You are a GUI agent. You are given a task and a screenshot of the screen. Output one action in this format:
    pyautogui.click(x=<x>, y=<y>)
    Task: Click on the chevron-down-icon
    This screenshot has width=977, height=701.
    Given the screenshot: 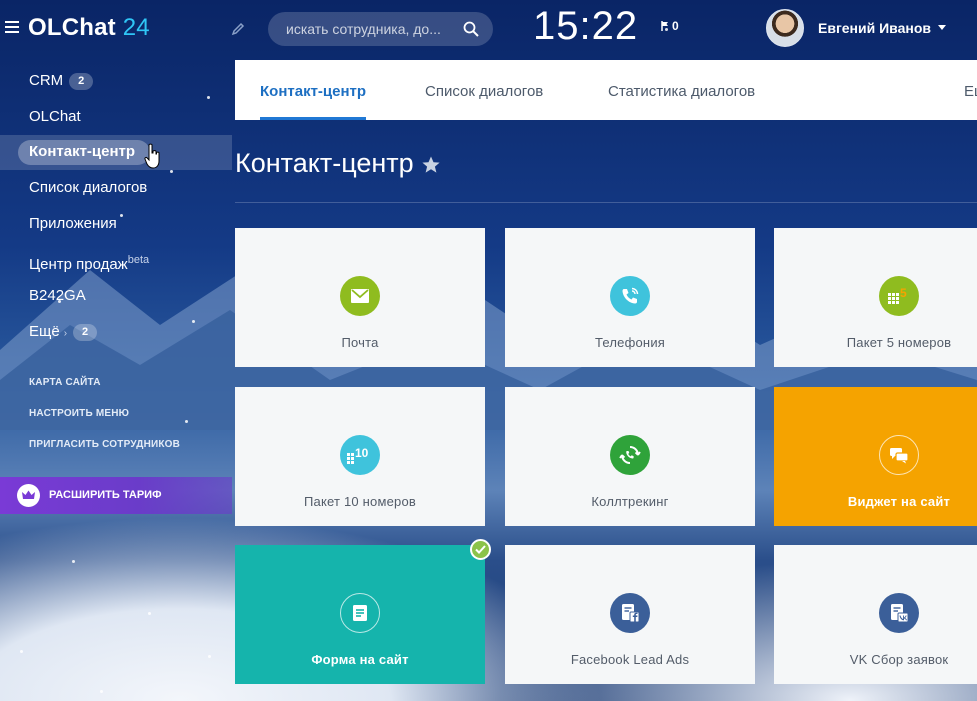 What is the action you would take?
    pyautogui.click(x=942, y=27)
    